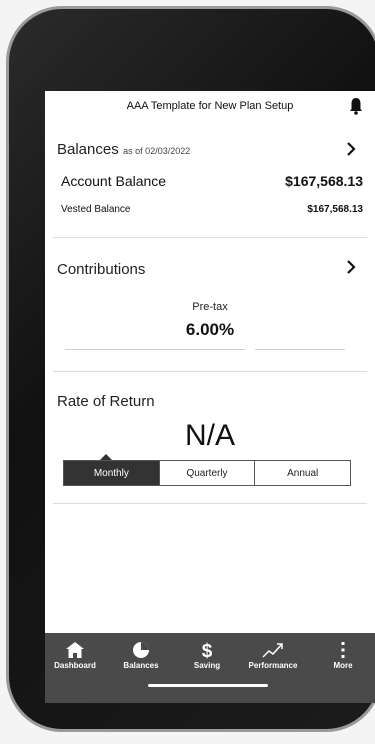 This screenshot has width=375, height=744. Describe the element at coordinates (207, 665) in the screenshot. I see `tab-label: Saving` at that location.